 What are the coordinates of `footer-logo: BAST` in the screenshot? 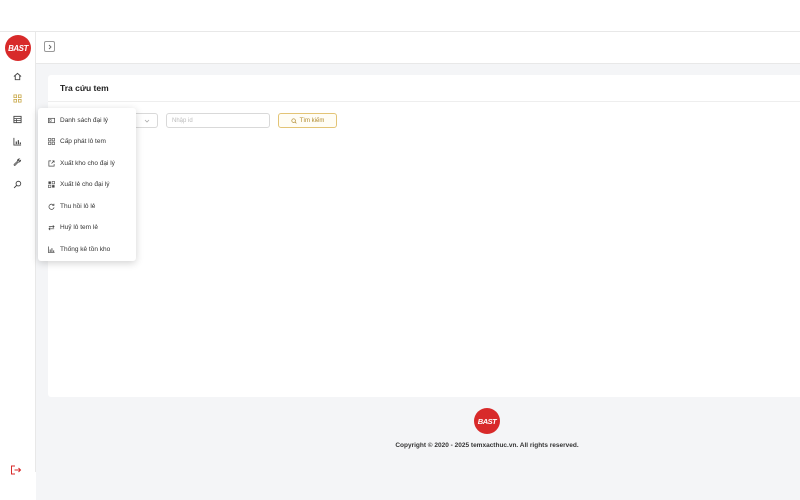 It's located at (487, 421).